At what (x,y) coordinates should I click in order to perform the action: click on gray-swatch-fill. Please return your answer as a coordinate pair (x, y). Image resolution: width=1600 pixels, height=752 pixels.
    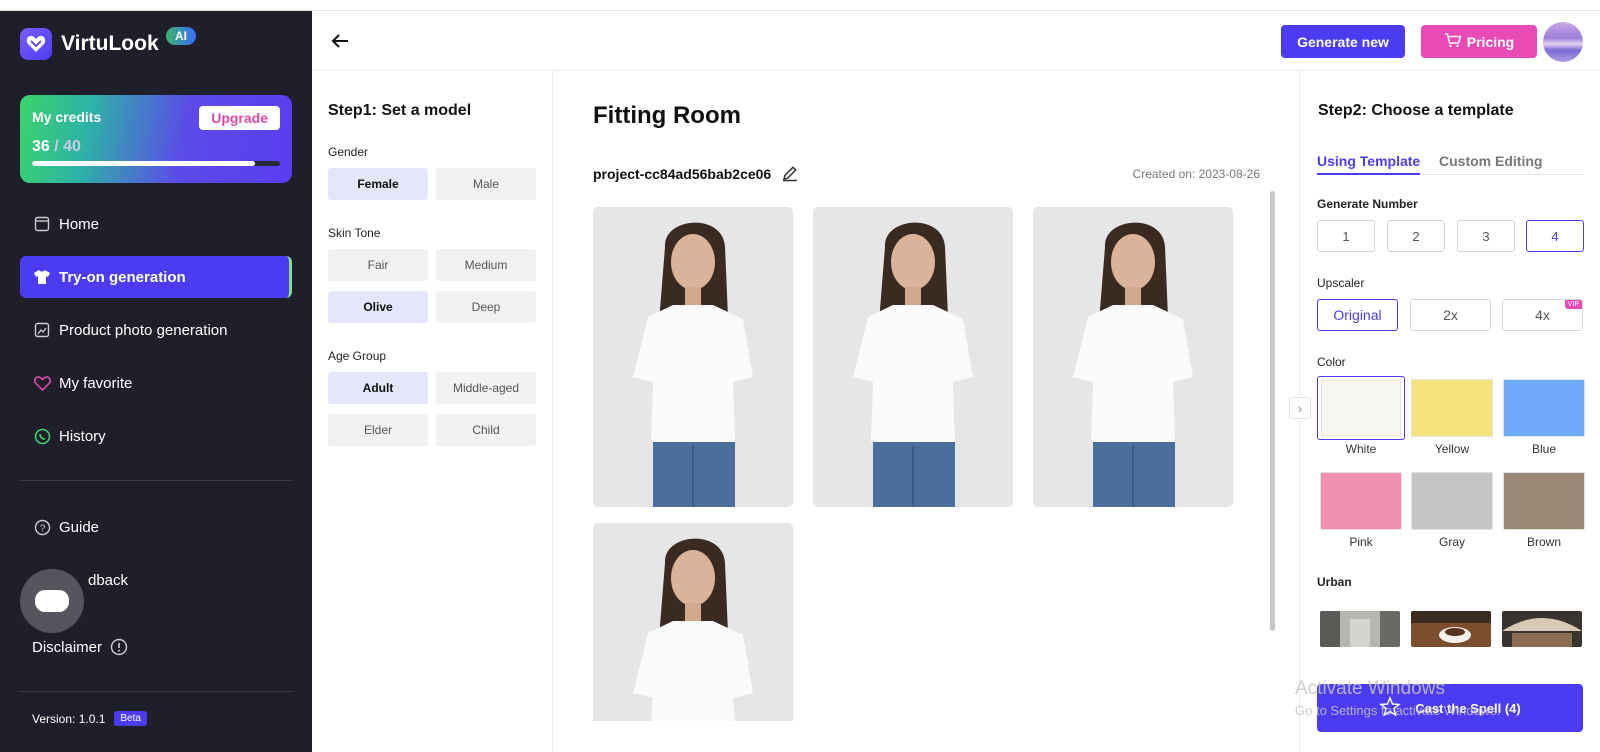
    Looking at the image, I should click on (1452, 501).